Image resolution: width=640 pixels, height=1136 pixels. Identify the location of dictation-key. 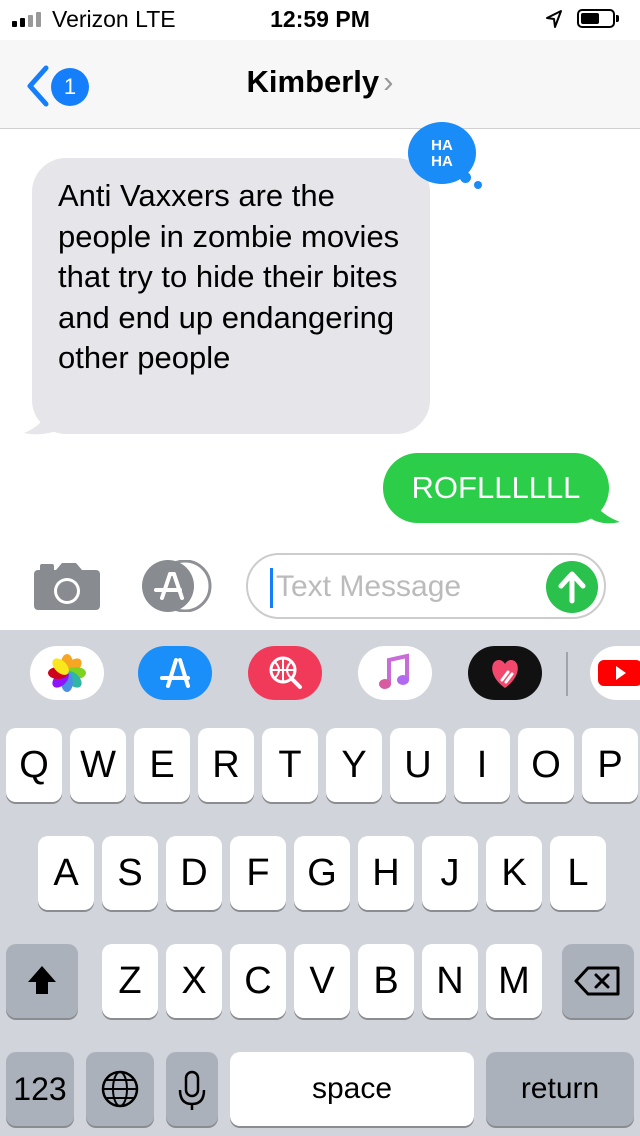
(192, 1089).